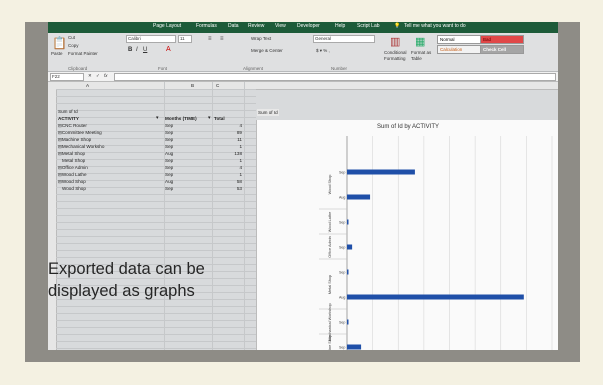  I want to click on pivot-cell-activity: Metal Shop, so click(73, 160).